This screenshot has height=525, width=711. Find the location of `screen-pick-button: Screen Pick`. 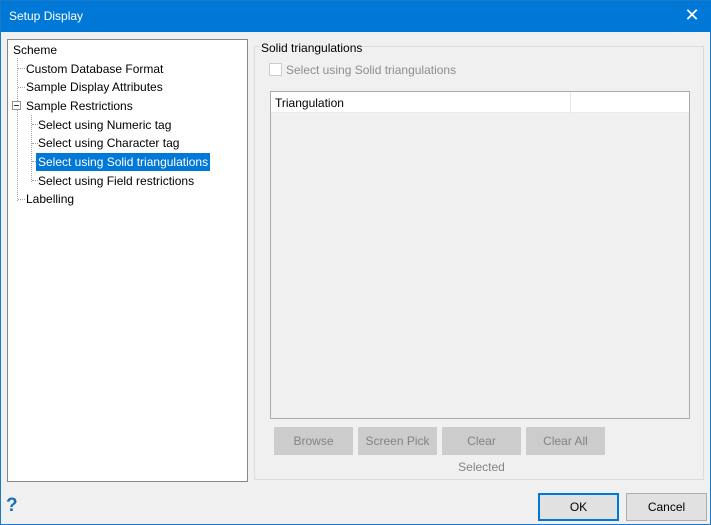

screen-pick-button: Screen Pick is located at coordinates (397, 441).